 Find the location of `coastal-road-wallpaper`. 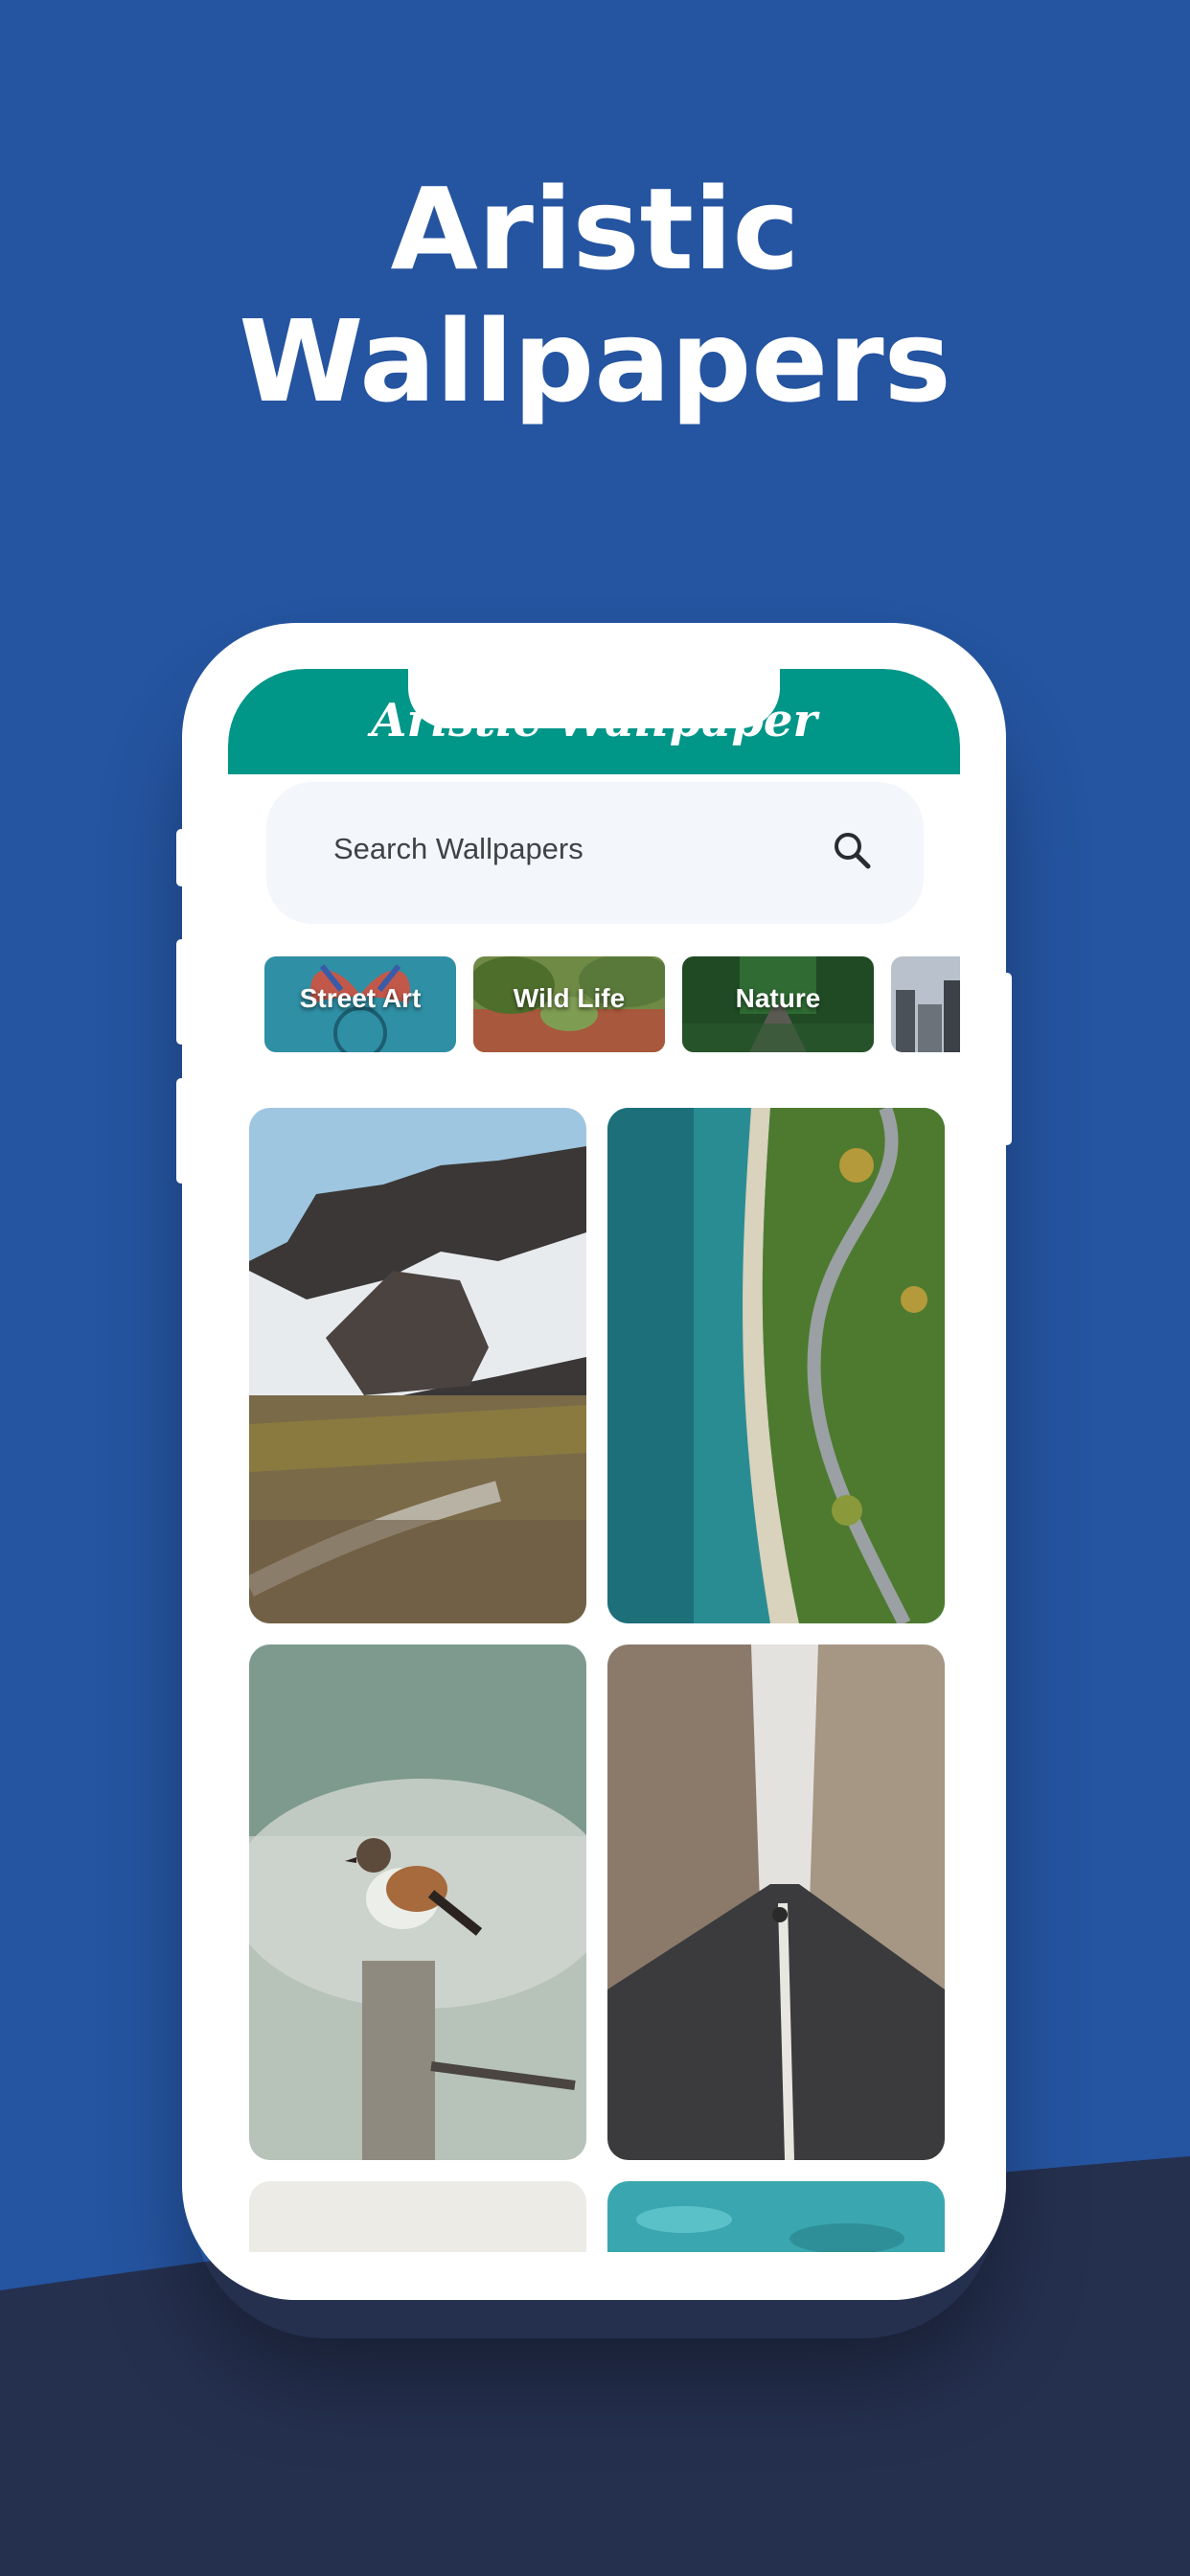

coastal-road-wallpaper is located at coordinates (776, 1365).